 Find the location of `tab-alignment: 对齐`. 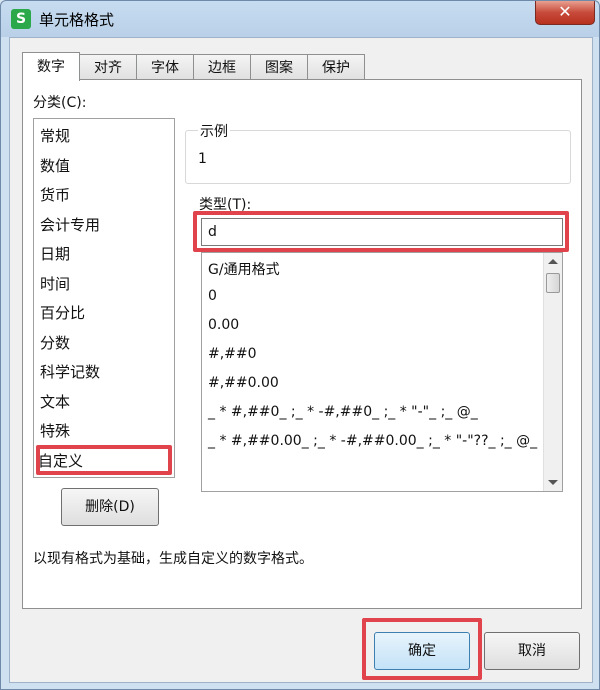

tab-alignment: 对齐 is located at coordinates (108, 67).